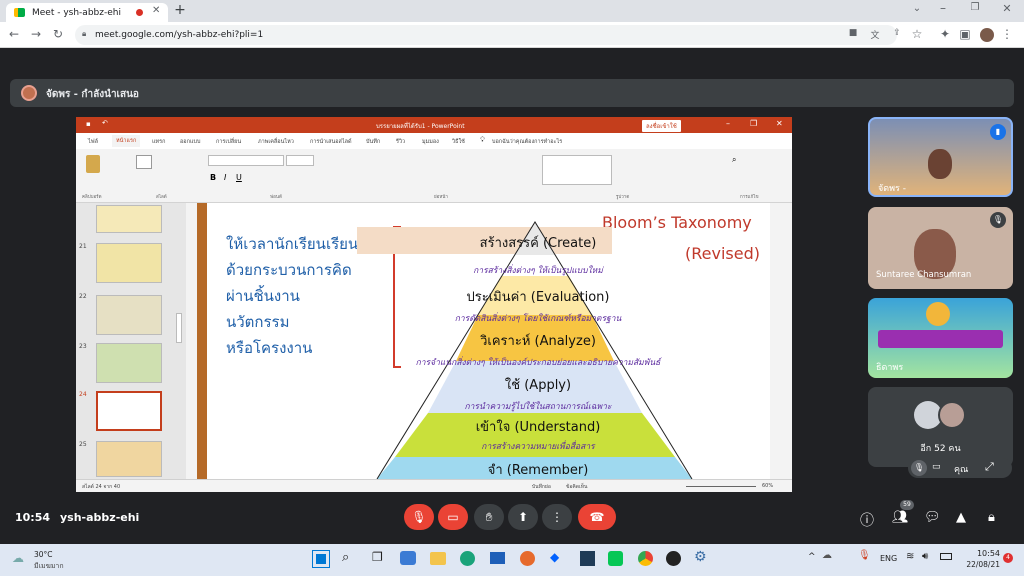 This screenshot has height=576, width=1024. What do you see at coordinates (900, 517) in the screenshot?
I see `people-icon: 👥︎` at bounding box center [900, 517].